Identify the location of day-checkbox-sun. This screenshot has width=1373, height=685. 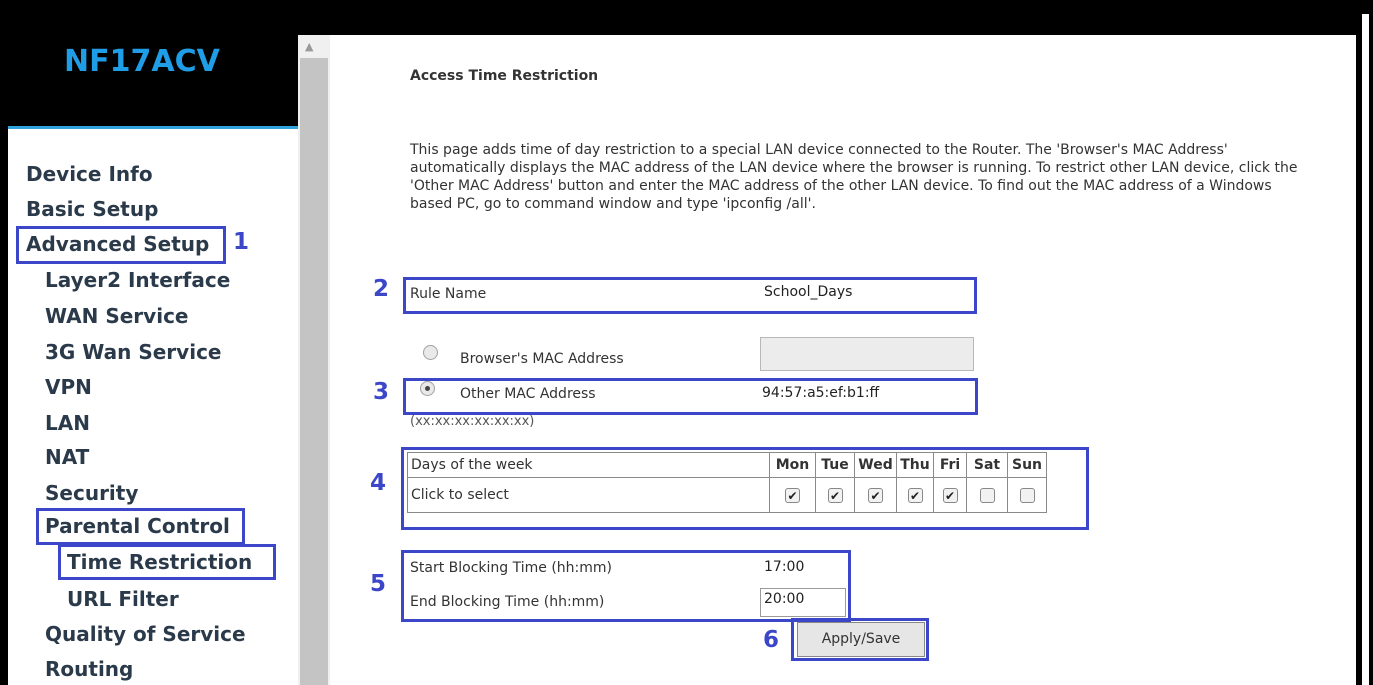
(1027, 495).